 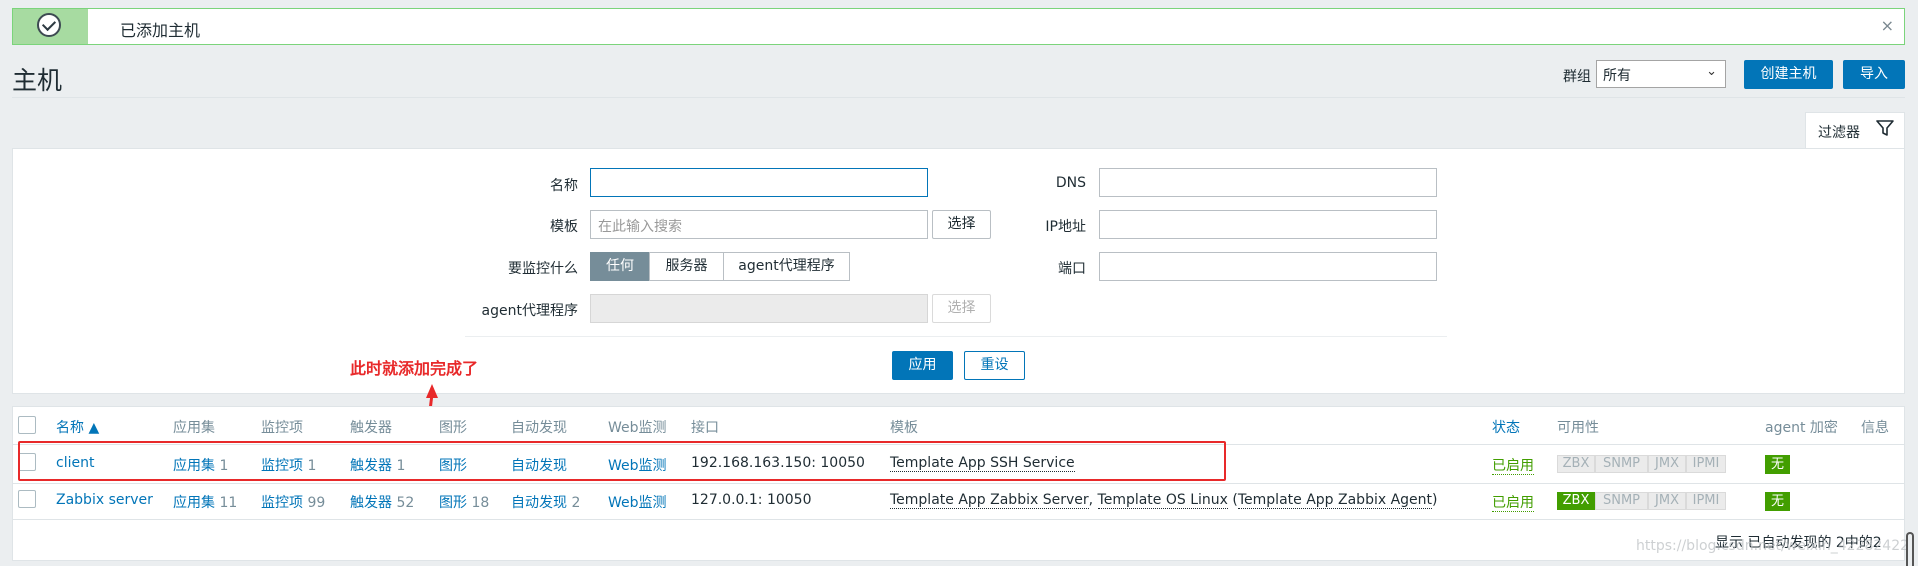 What do you see at coordinates (637, 503) in the screenshot?
I see `web-link: Web监测` at bounding box center [637, 503].